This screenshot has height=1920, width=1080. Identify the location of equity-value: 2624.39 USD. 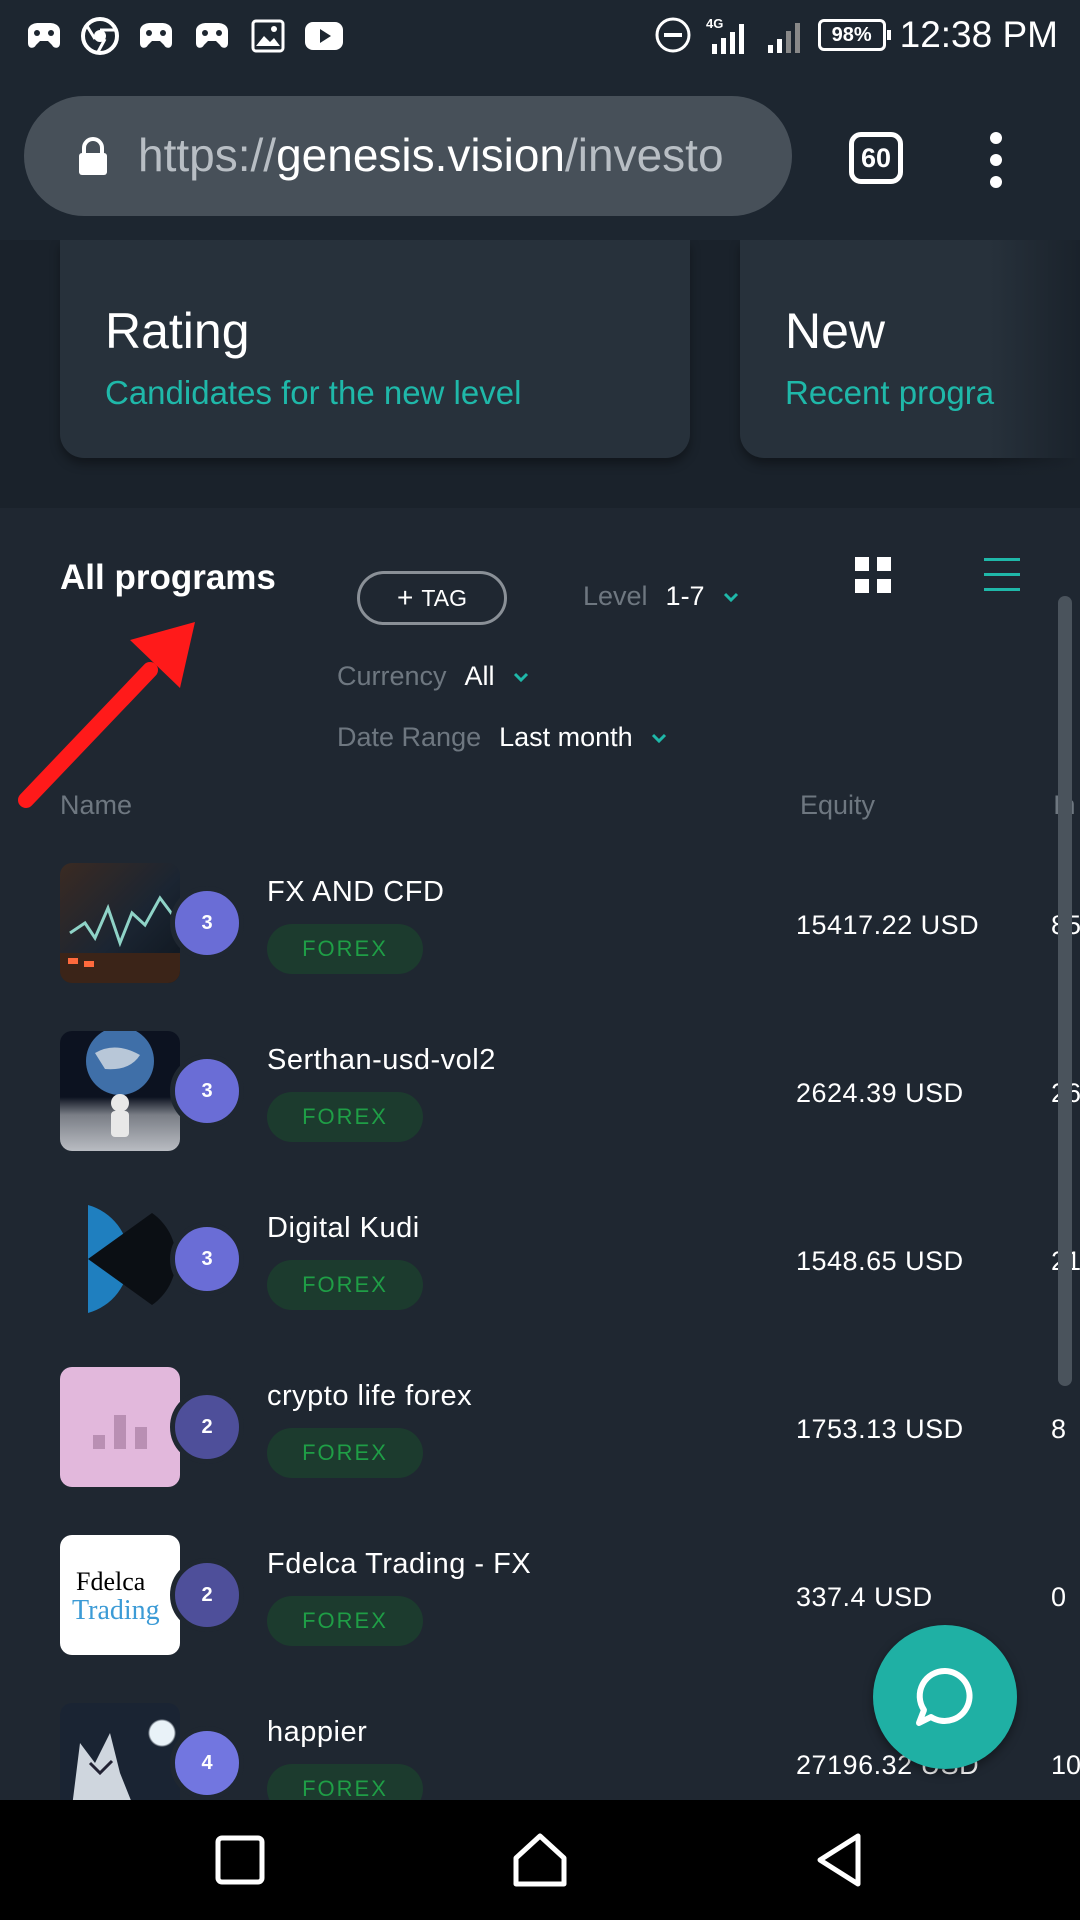
(880, 1093).